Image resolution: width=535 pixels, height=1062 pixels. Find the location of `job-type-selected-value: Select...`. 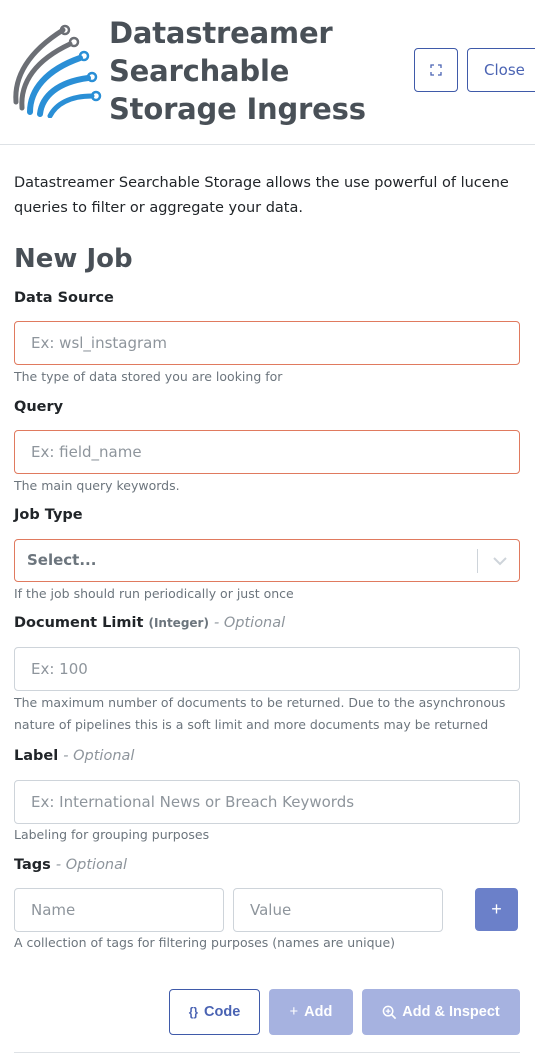

job-type-selected-value: Select... is located at coordinates (62, 560).